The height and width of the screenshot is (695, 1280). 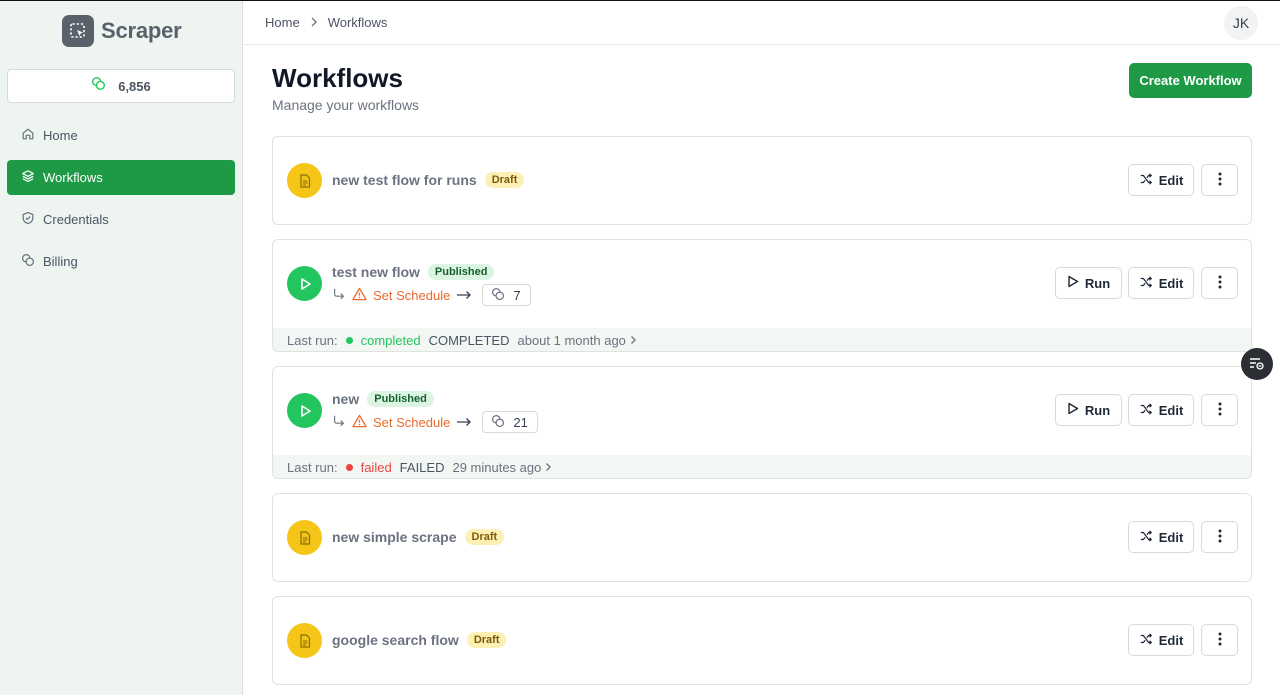 I want to click on workflow-card: google search flow Draft Edit, so click(x=762, y=640).